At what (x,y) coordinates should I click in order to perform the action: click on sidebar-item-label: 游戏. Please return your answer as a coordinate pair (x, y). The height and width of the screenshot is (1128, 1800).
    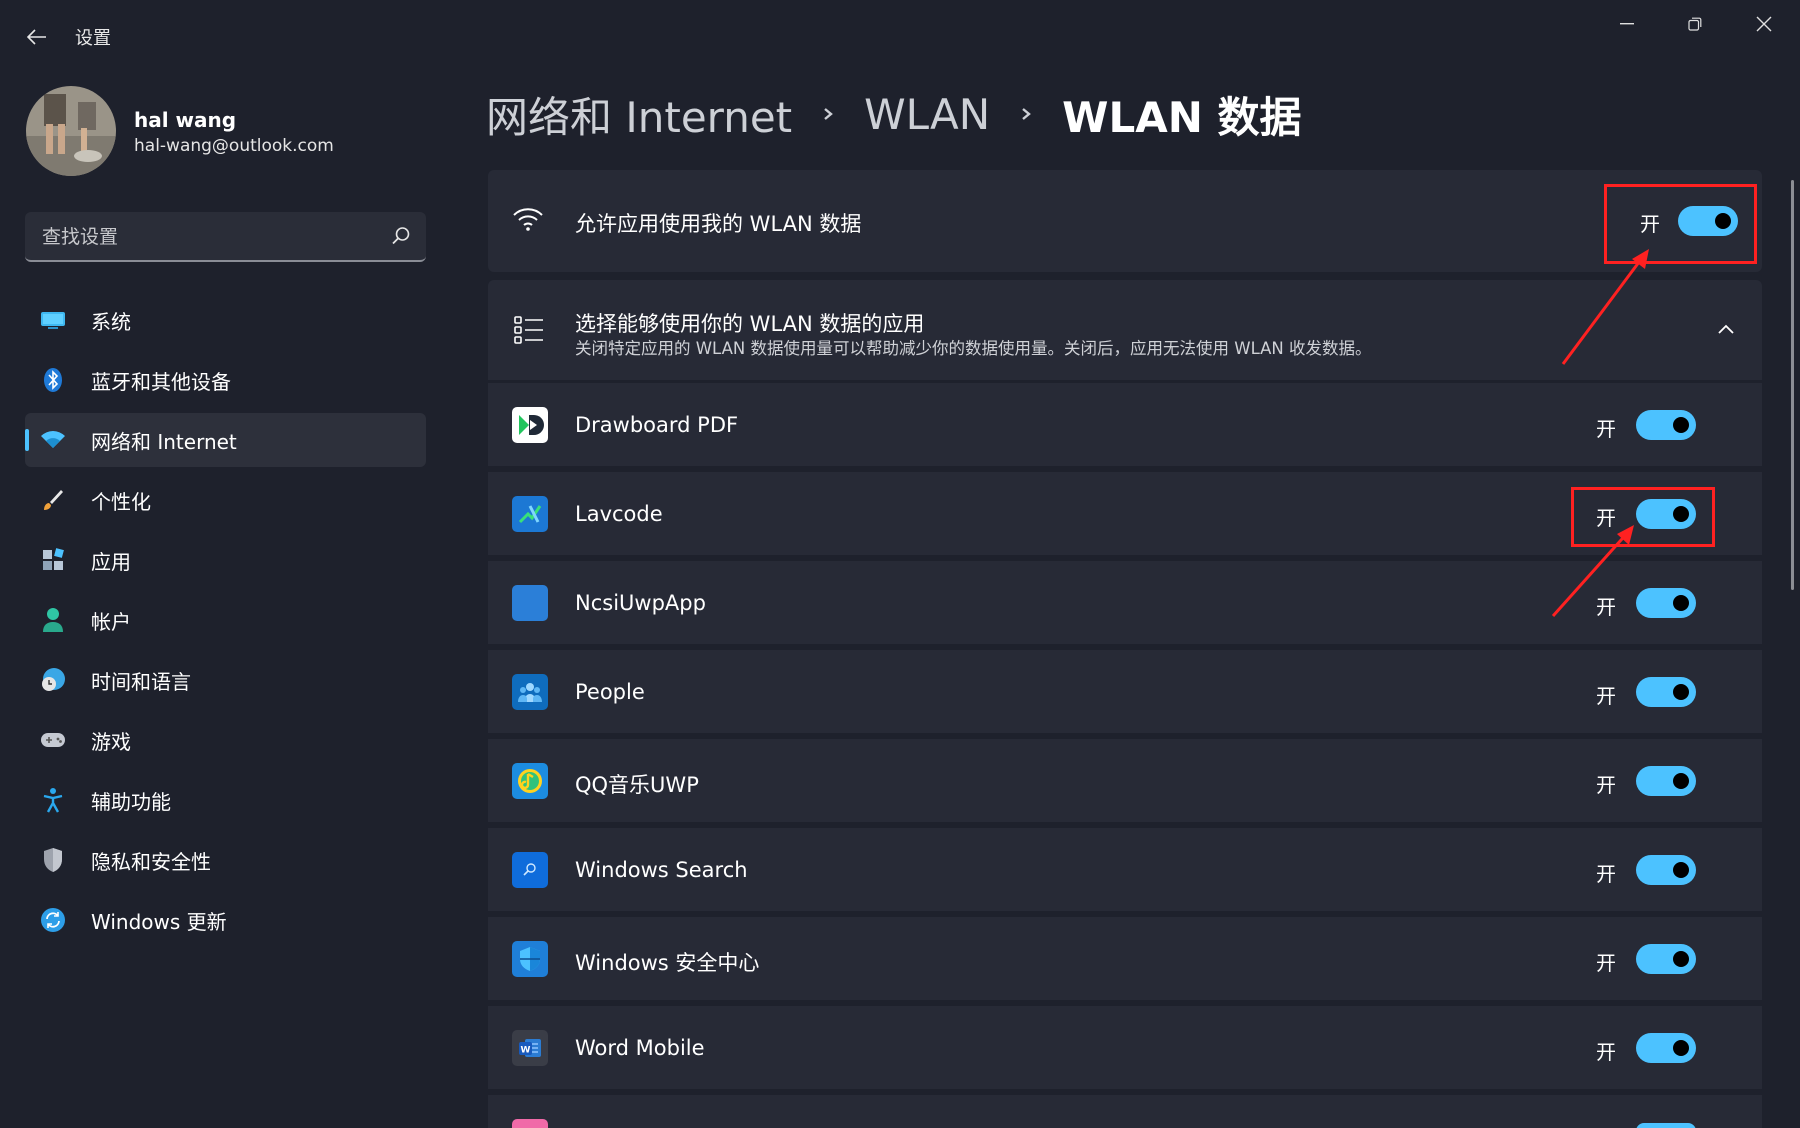
    Looking at the image, I should click on (111, 741).